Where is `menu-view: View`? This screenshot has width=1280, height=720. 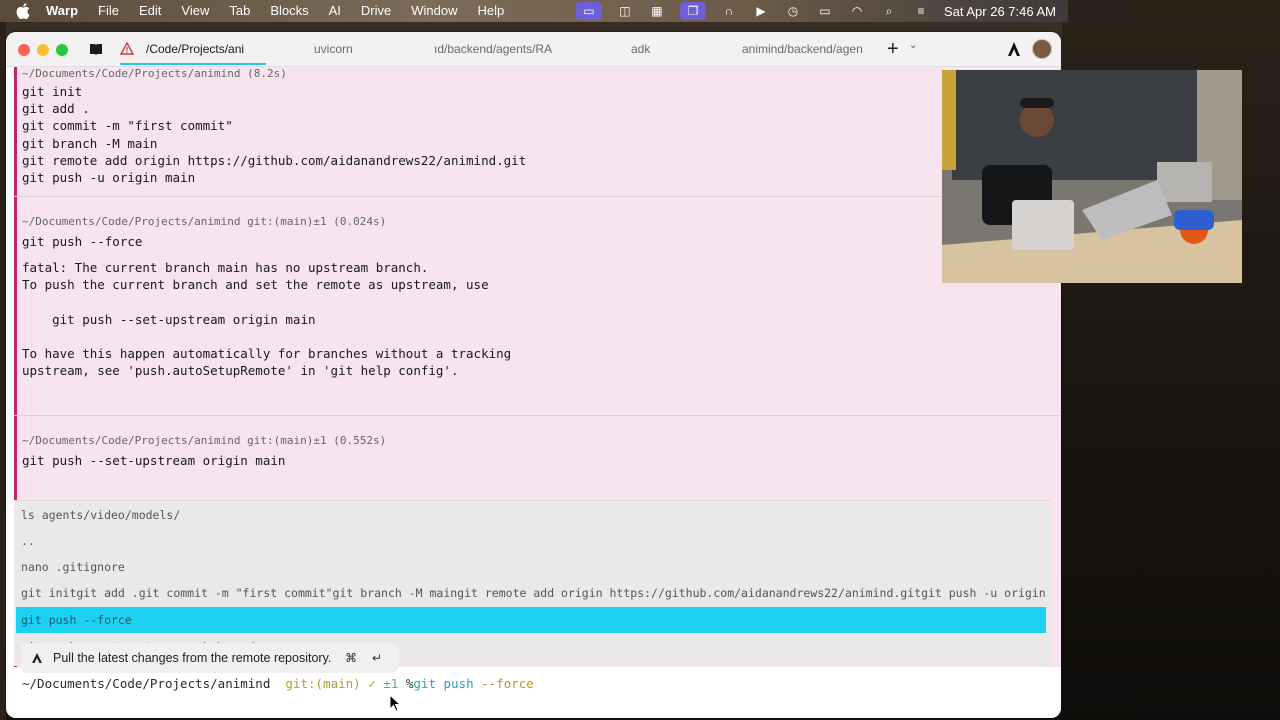
menu-view: View is located at coordinates (195, 11).